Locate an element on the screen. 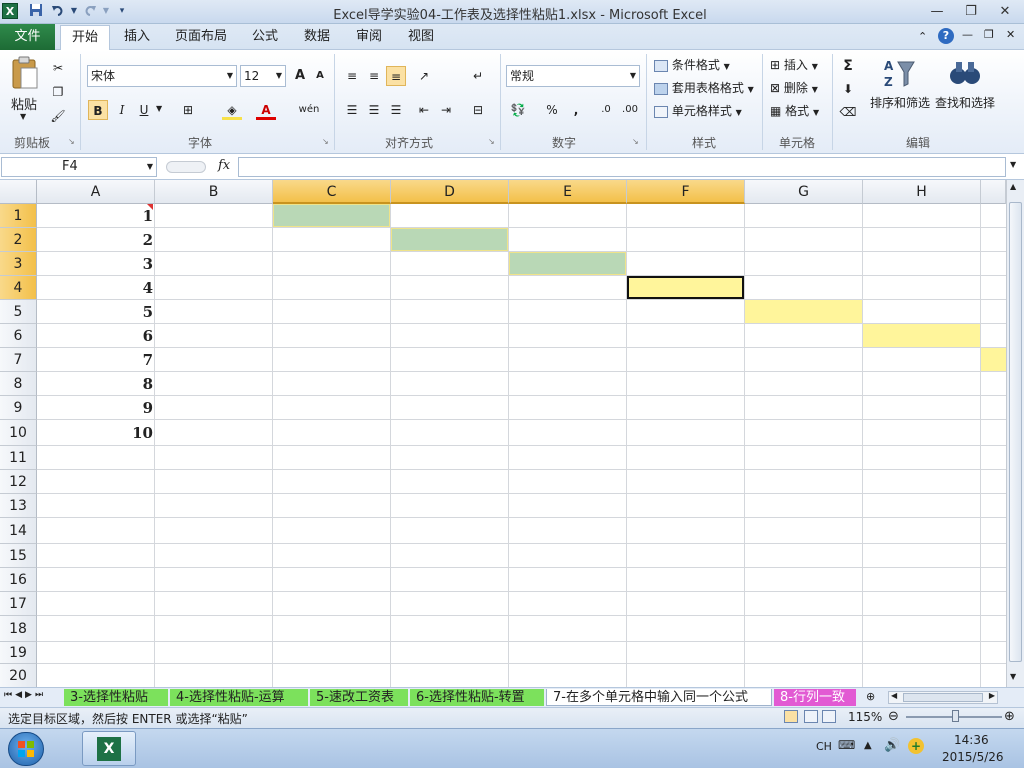  customize-qat-icon: ▾ is located at coordinates (122, 11).